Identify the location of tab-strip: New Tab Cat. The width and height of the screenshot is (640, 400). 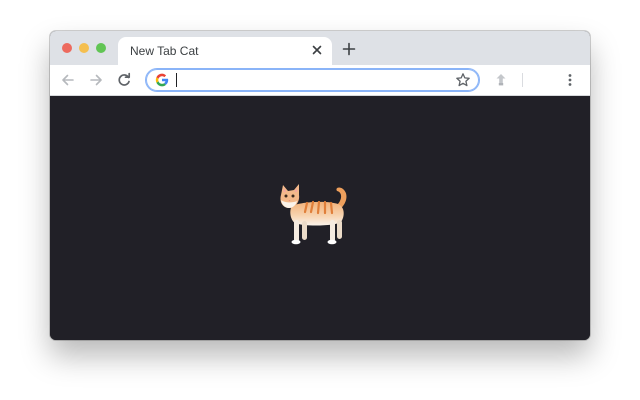
(320, 48).